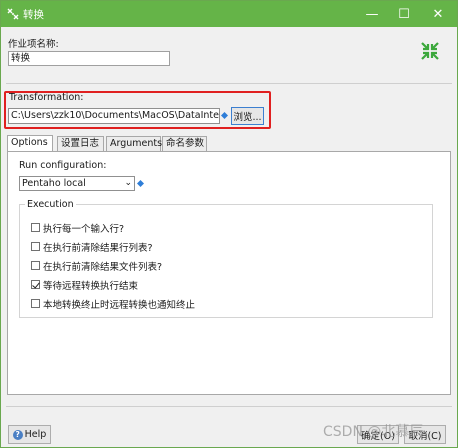  Describe the element at coordinates (63, 165) in the screenshot. I see `run-configuration-label: Run configuration:` at that location.